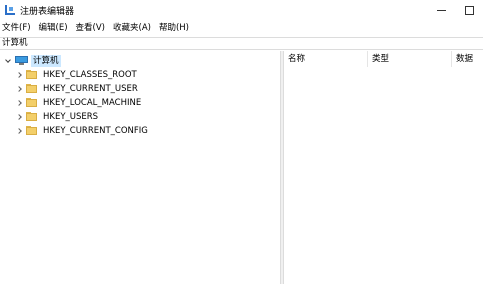  Describe the element at coordinates (467, 59) in the screenshot. I see `column-header-data: 数据` at that location.